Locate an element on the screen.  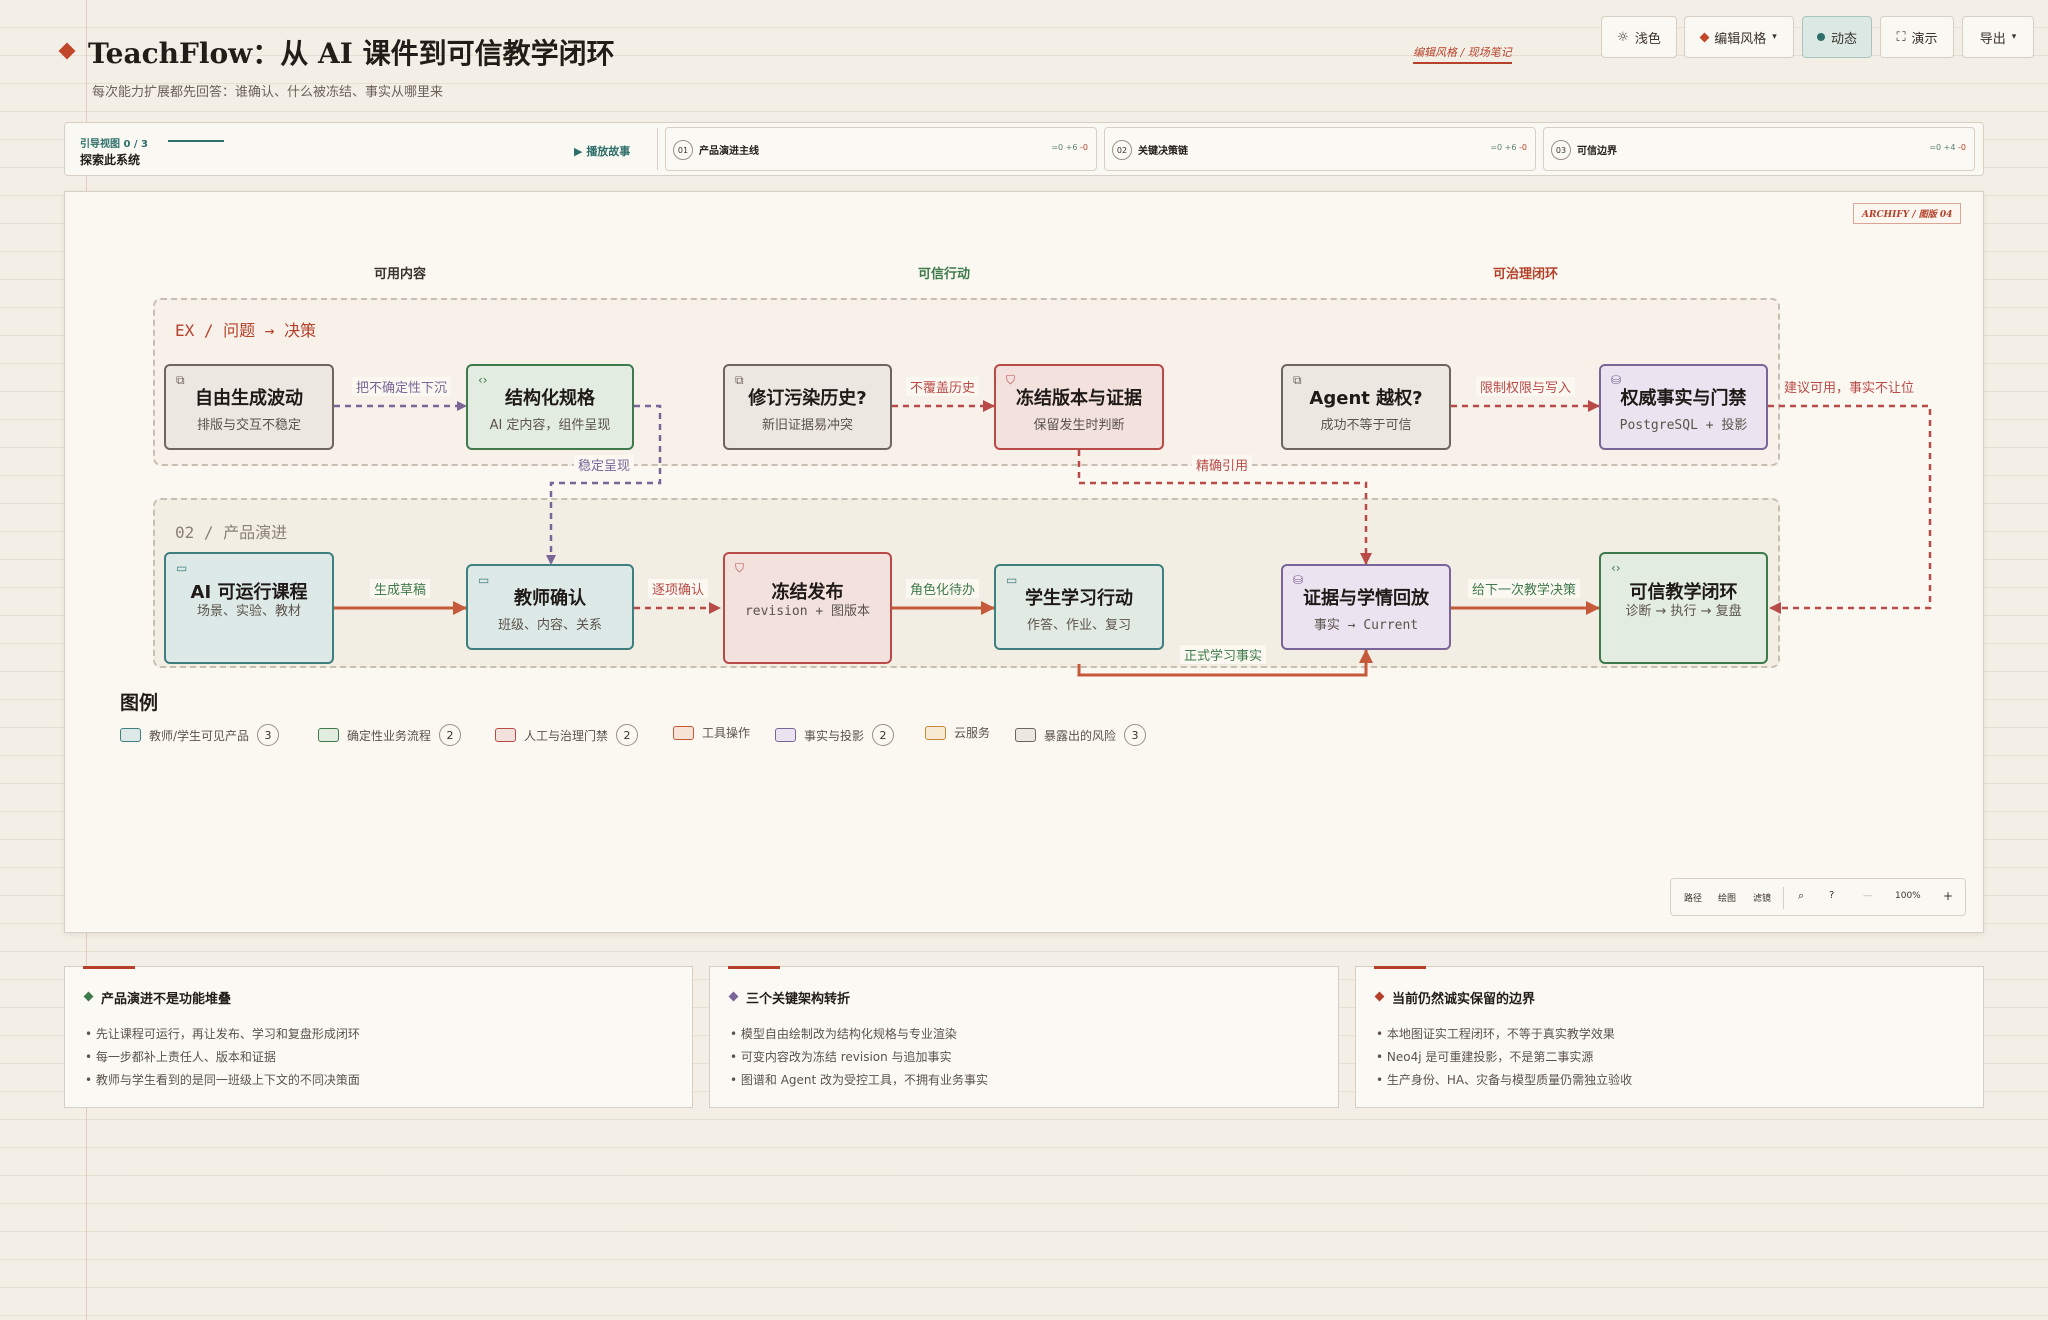
card-item: • Neo4j 是可重建投影，不是第二事实源 is located at coordinates (1485, 1057).